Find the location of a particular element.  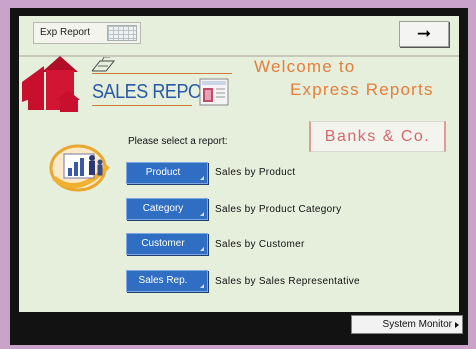

report-tab-label: Exp Report is located at coordinates (65, 32).